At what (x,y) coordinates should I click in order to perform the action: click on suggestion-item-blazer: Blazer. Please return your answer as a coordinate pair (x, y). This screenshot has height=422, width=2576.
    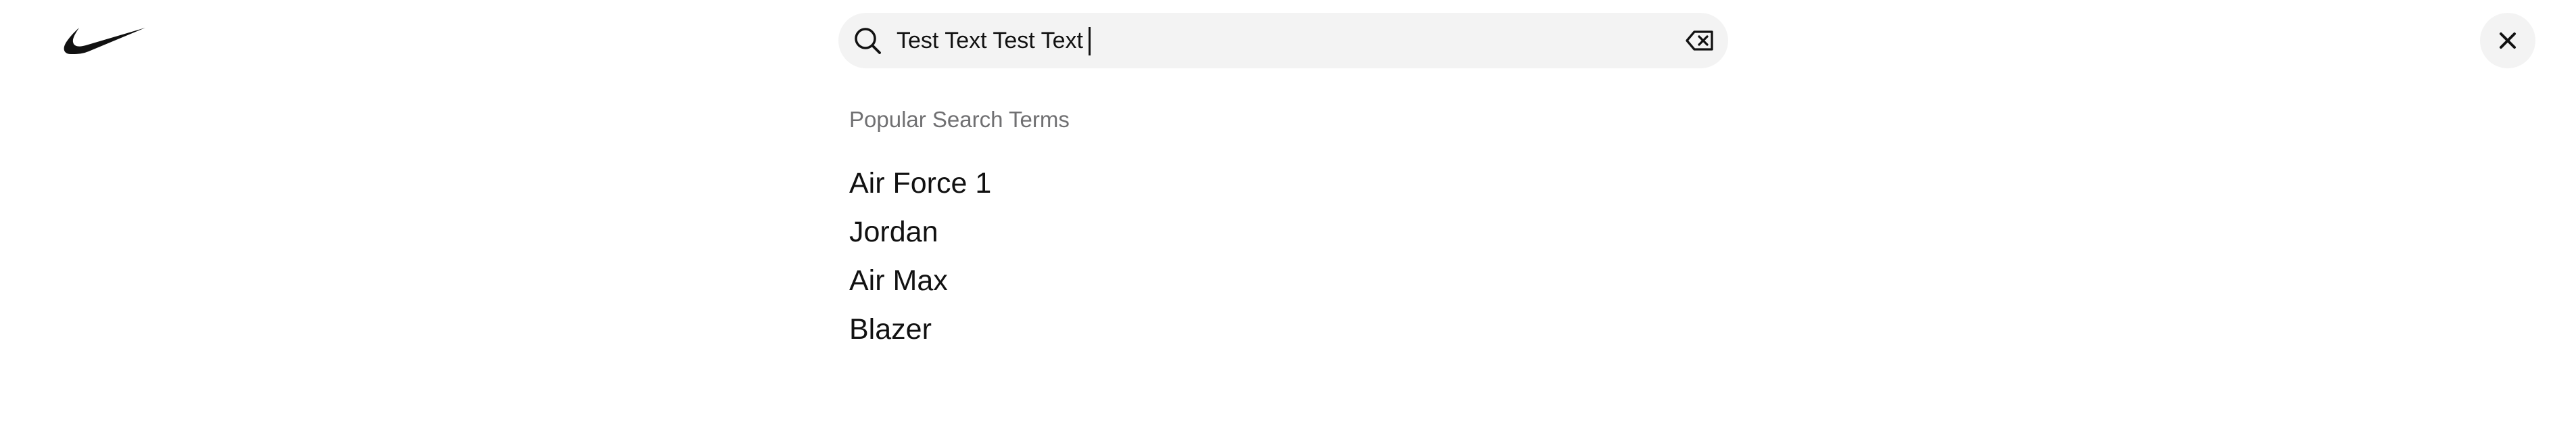
    Looking at the image, I should click on (1153, 329).